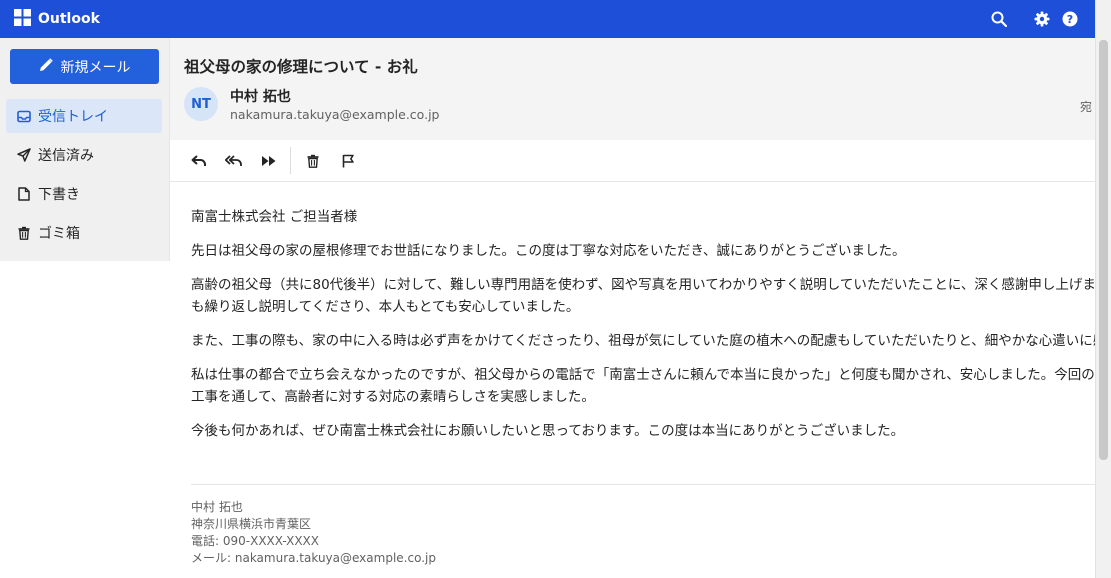 The width and height of the screenshot is (1111, 578). I want to click on flag-icon, so click(348, 161).